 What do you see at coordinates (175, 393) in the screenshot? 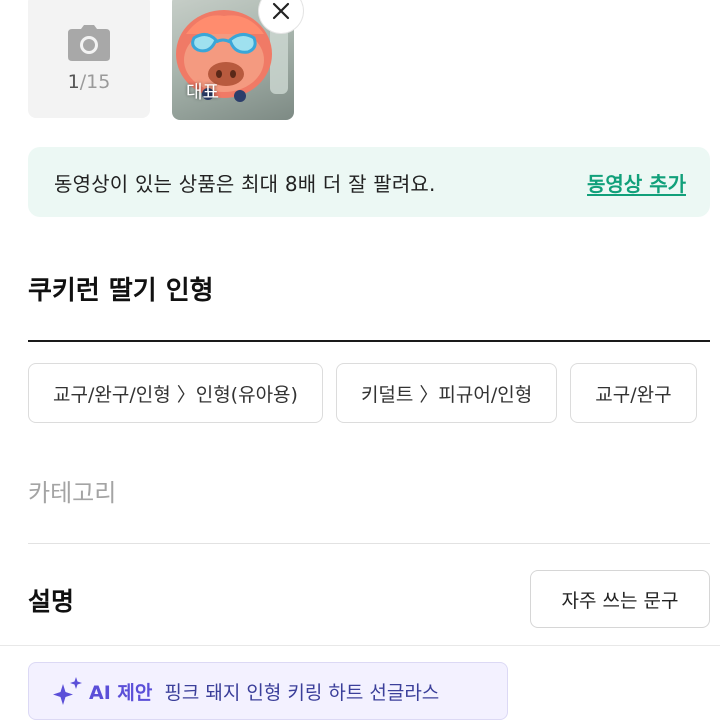
I see `category-suggestion-chip: 교구/완구/인형 〉인형(유아용)` at bounding box center [175, 393].